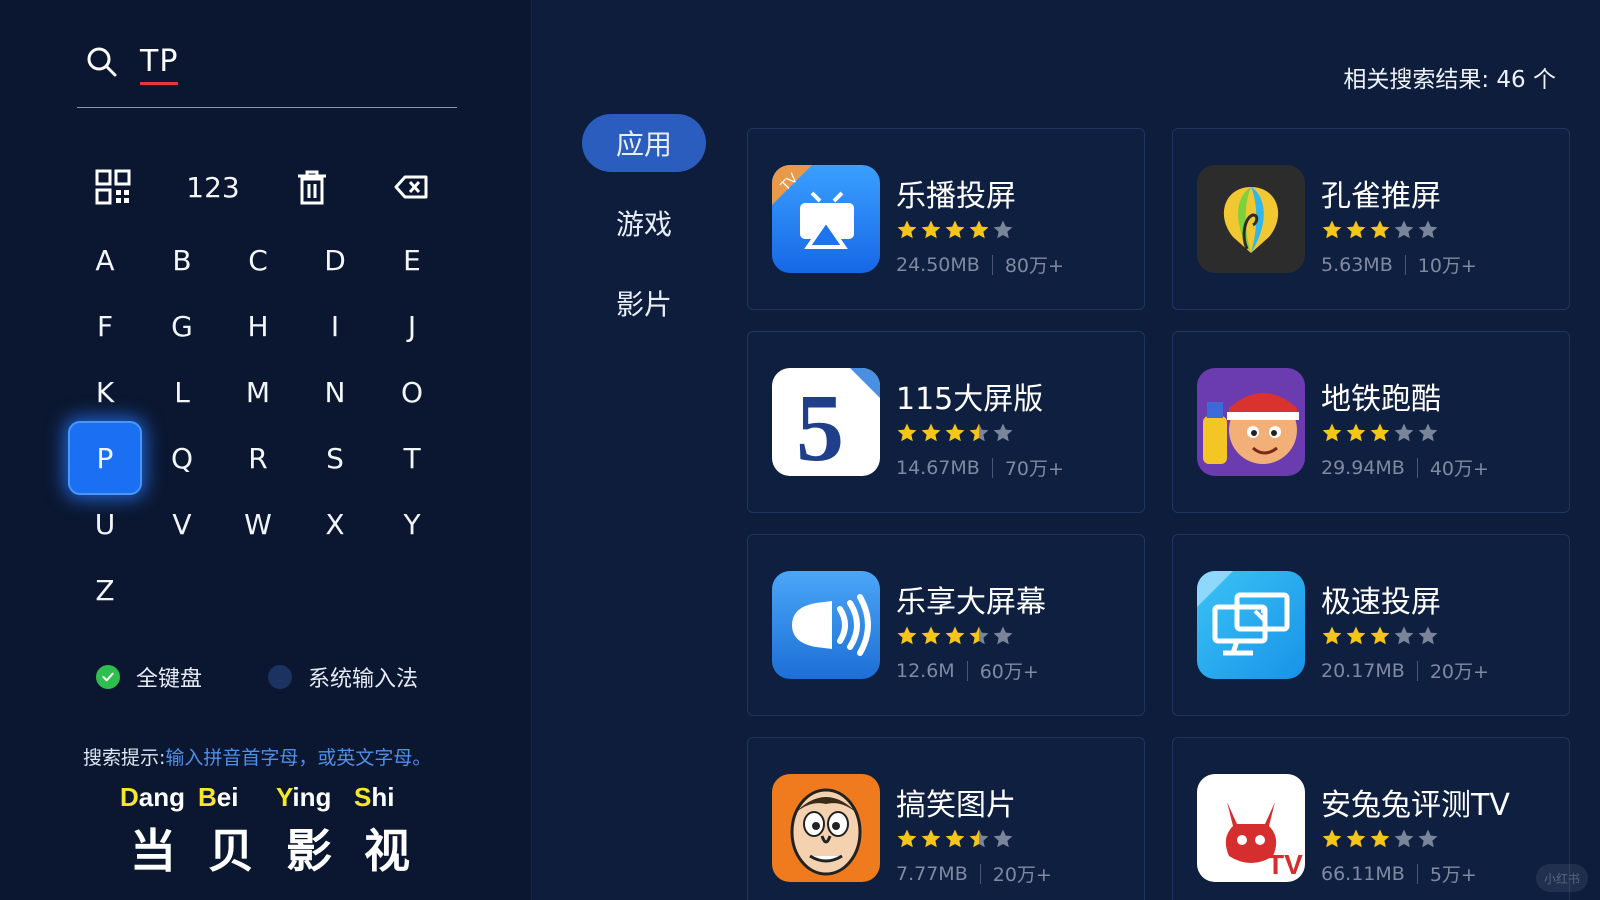 This screenshot has width=1600, height=900. I want to click on brand-char: Dang 当, so click(159, 831).